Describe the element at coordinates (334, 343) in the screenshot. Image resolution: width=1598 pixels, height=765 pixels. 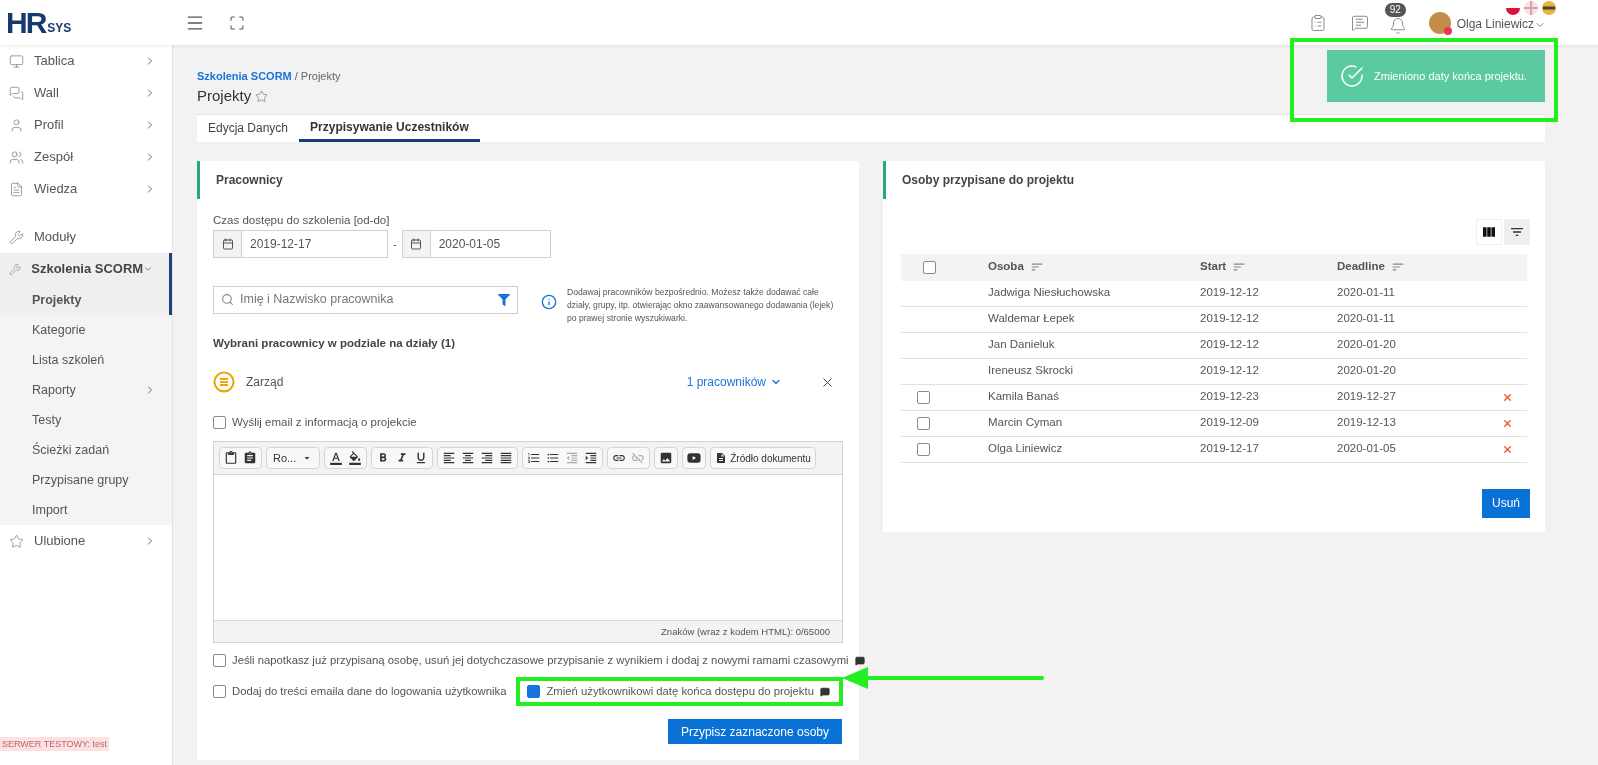
I see `section-heading: Wybrani pracownicy w podziale na działy (1)` at that location.